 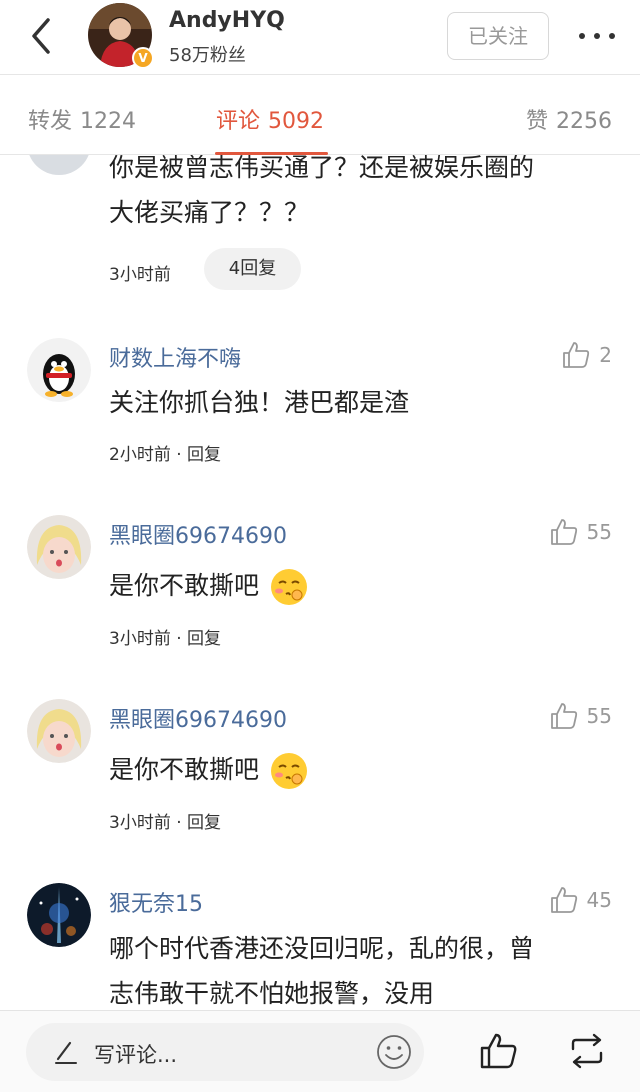 I want to click on username: AndyHYQ, so click(x=227, y=20).